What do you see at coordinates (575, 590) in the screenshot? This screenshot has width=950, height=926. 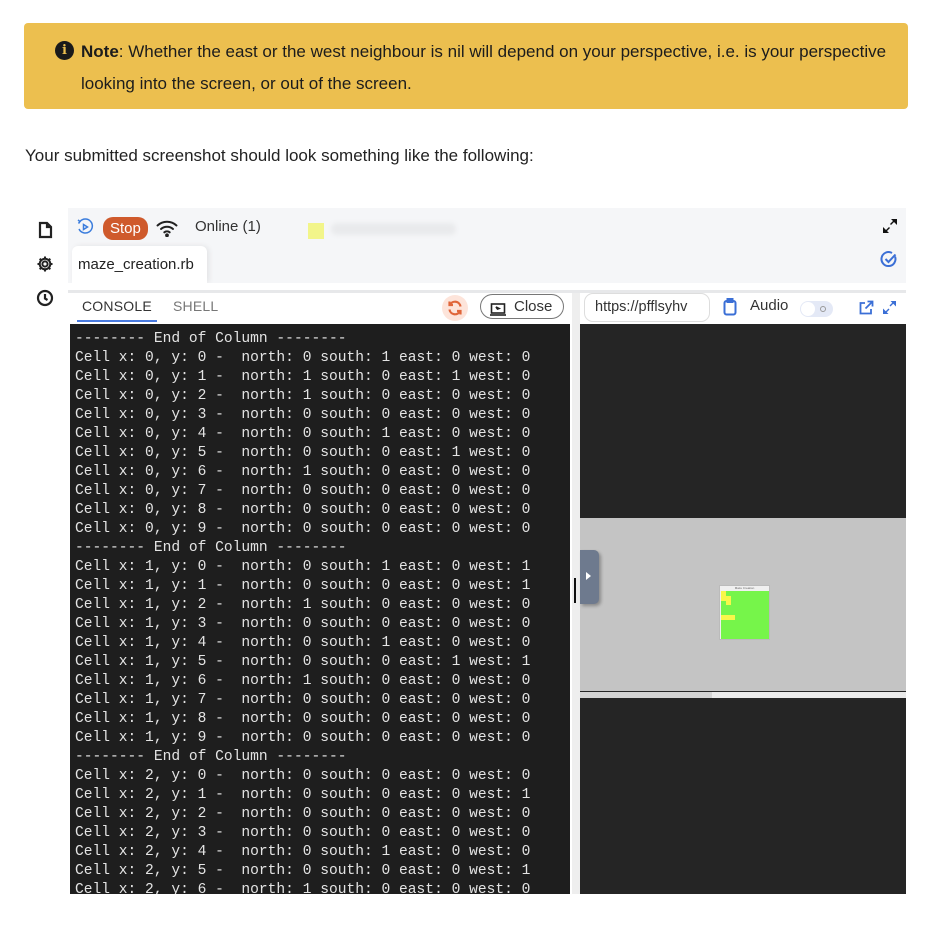 I see `pane-resize-handle` at bounding box center [575, 590].